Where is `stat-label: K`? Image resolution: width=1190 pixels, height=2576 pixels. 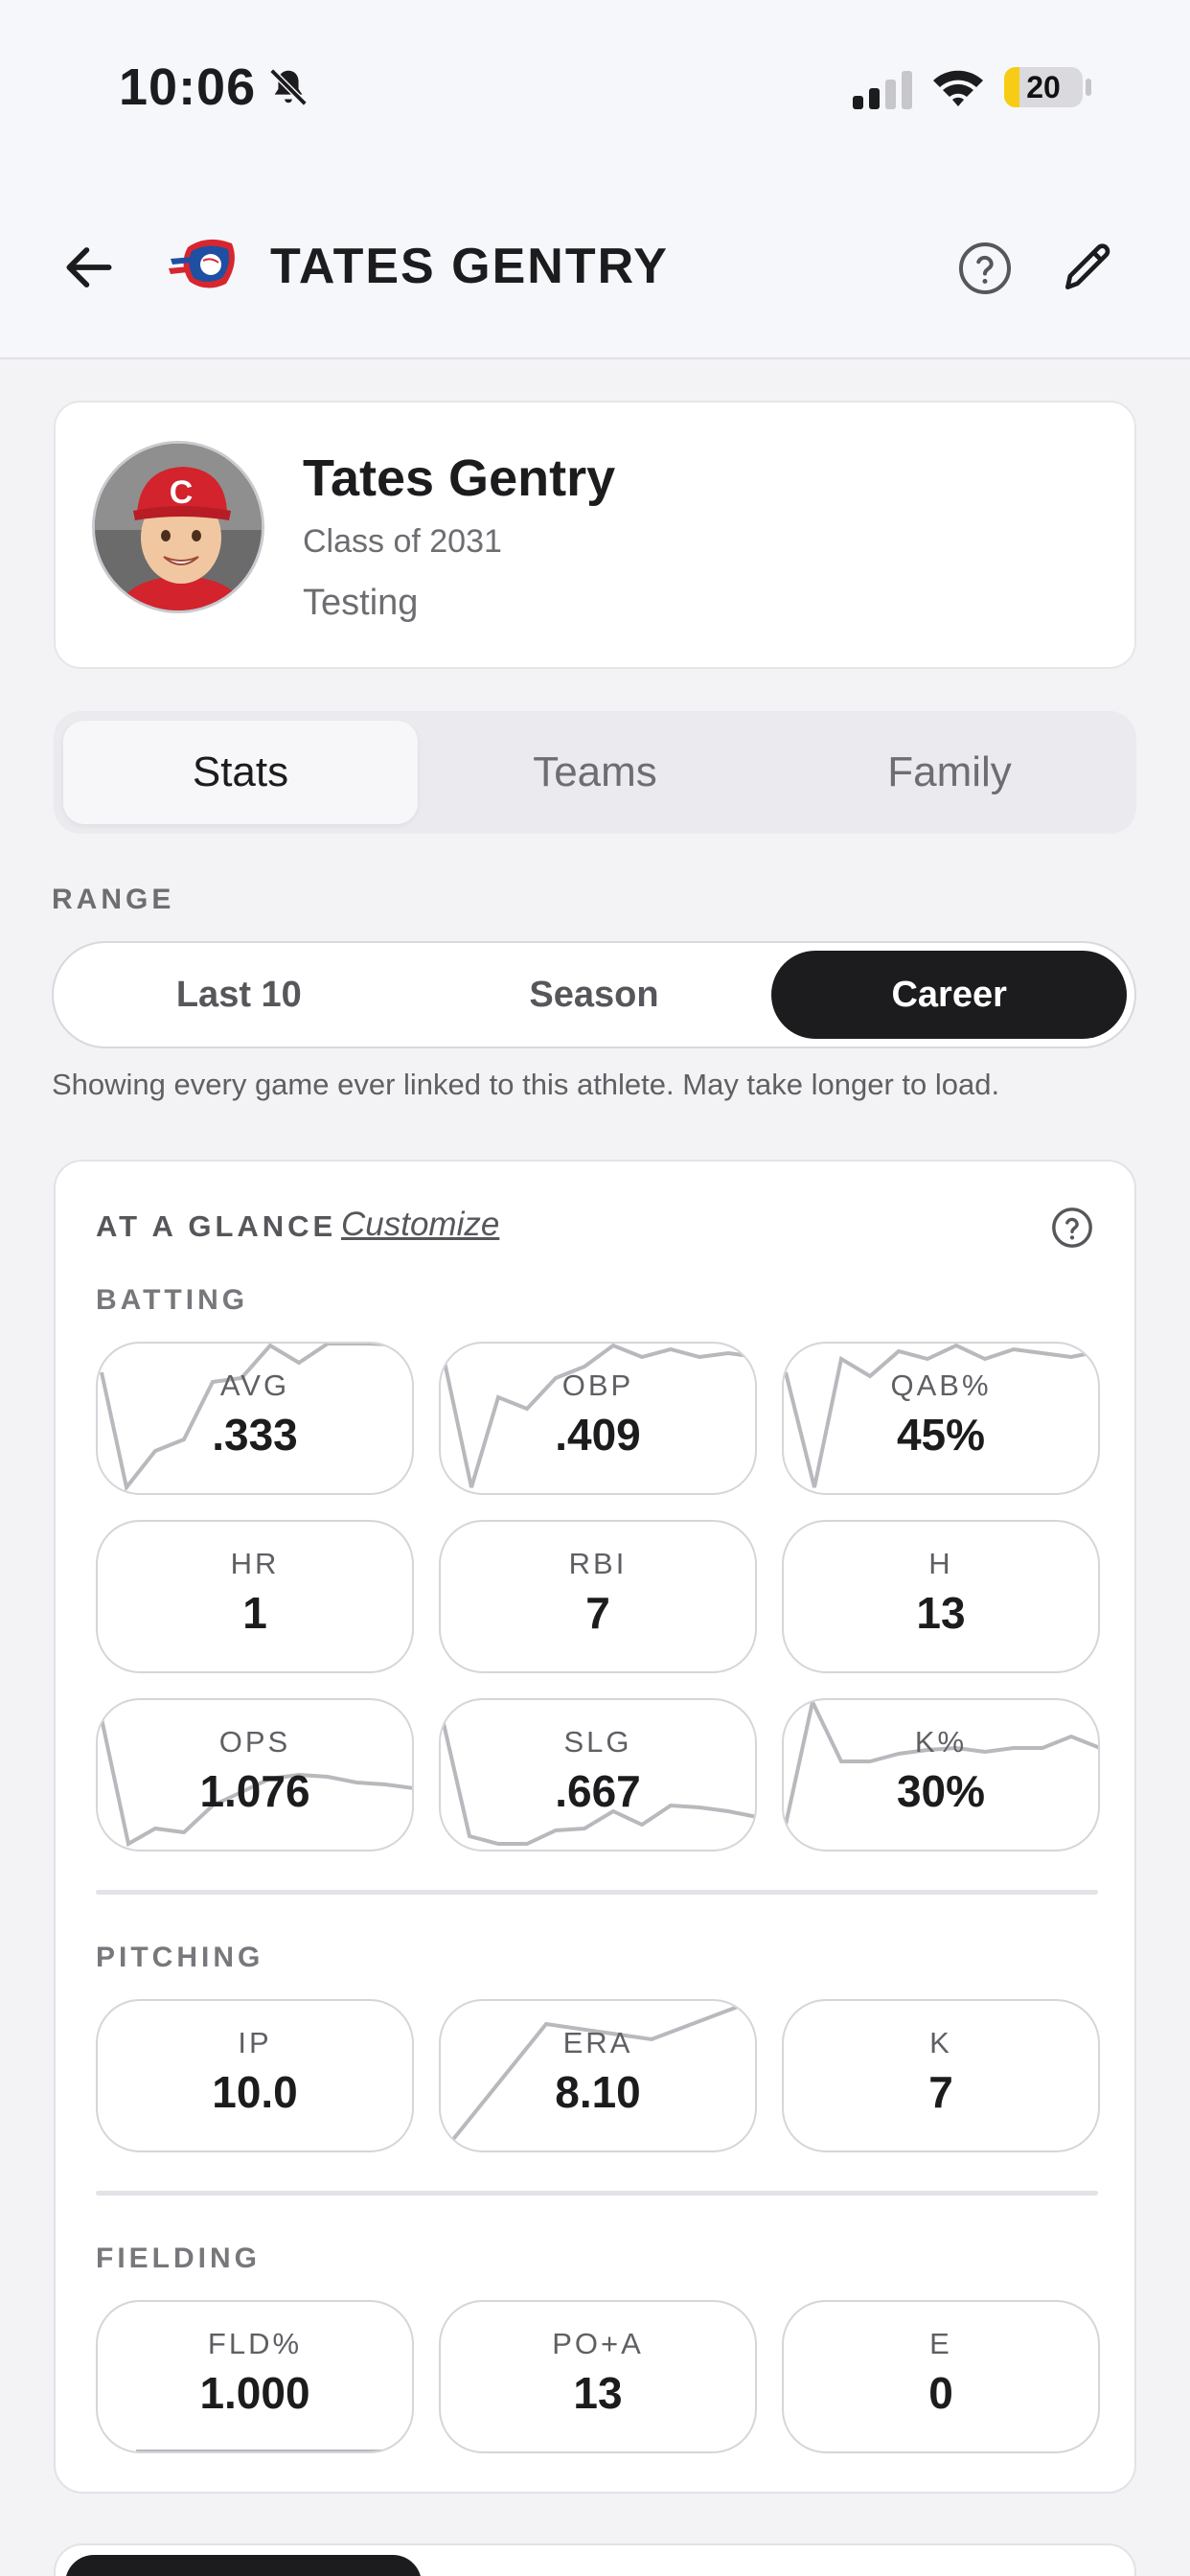
stat-label: K is located at coordinates (941, 2043).